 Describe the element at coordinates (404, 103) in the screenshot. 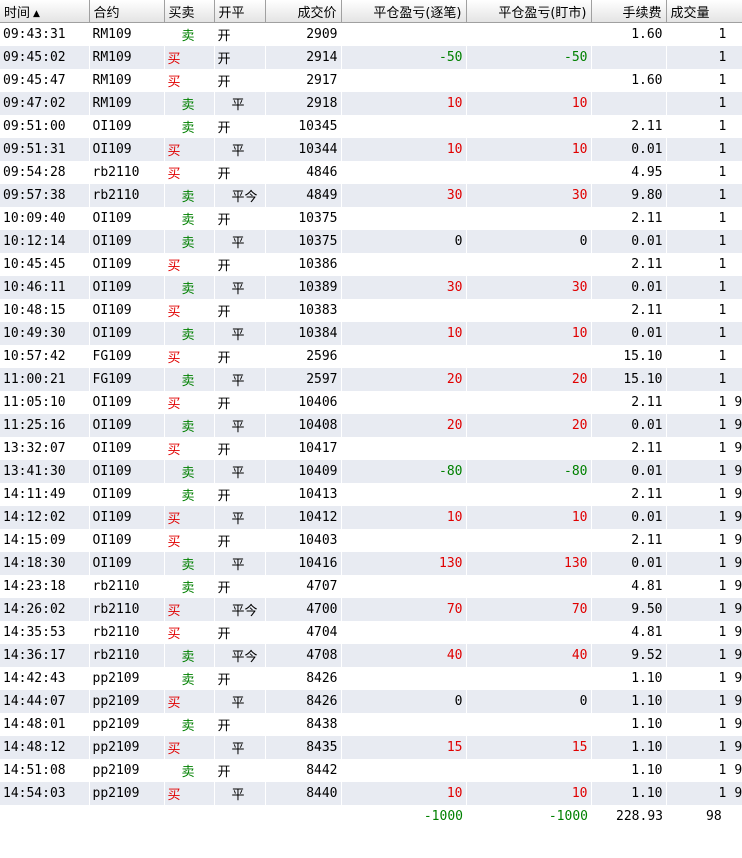

I see `cell-pnl-by-trade: 10` at that location.